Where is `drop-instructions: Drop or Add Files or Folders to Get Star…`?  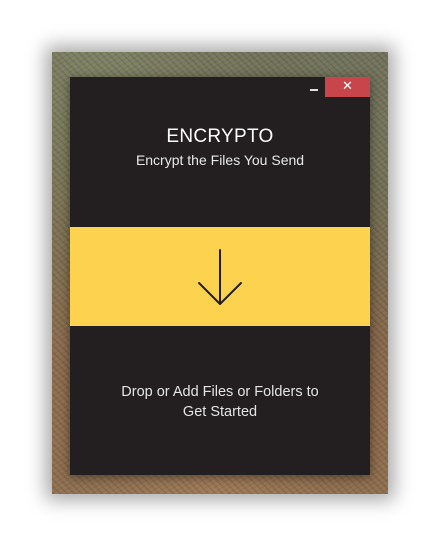
drop-instructions: Drop or Add Files or Folders to Get Star… is located at coordinates (220, 402).